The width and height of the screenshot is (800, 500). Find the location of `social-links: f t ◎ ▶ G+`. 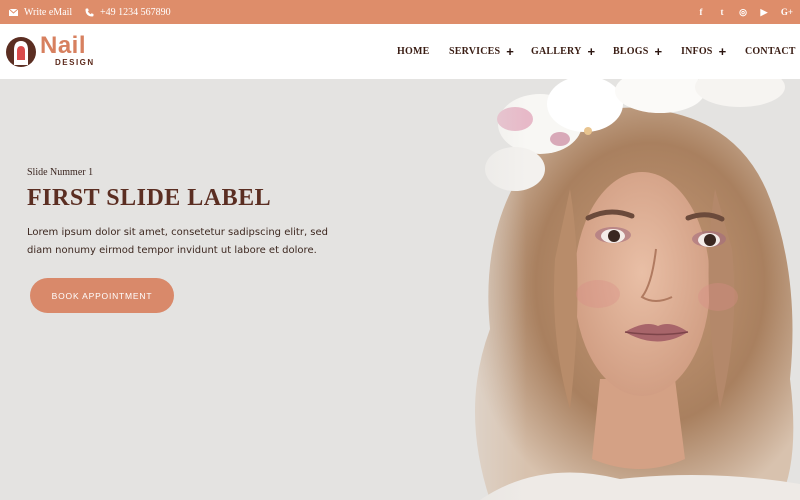

social-links: f t ◎ ▶ G+ is located at coordinates (745, 12).